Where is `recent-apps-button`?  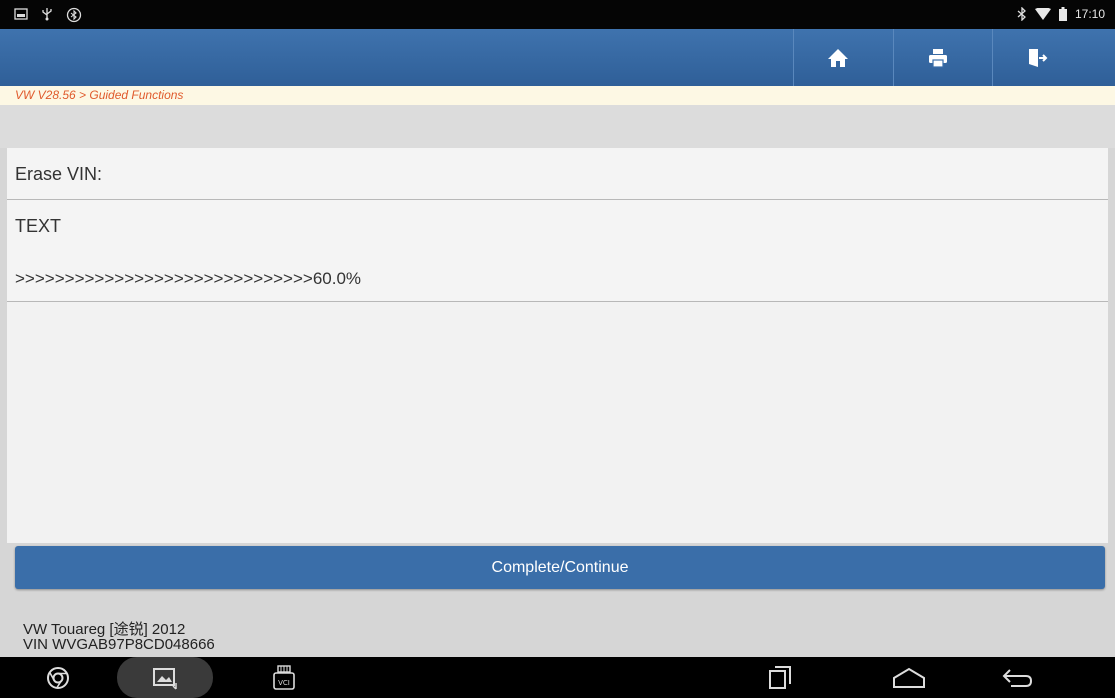
recent-apps-button is located at coordinates (780, 677).